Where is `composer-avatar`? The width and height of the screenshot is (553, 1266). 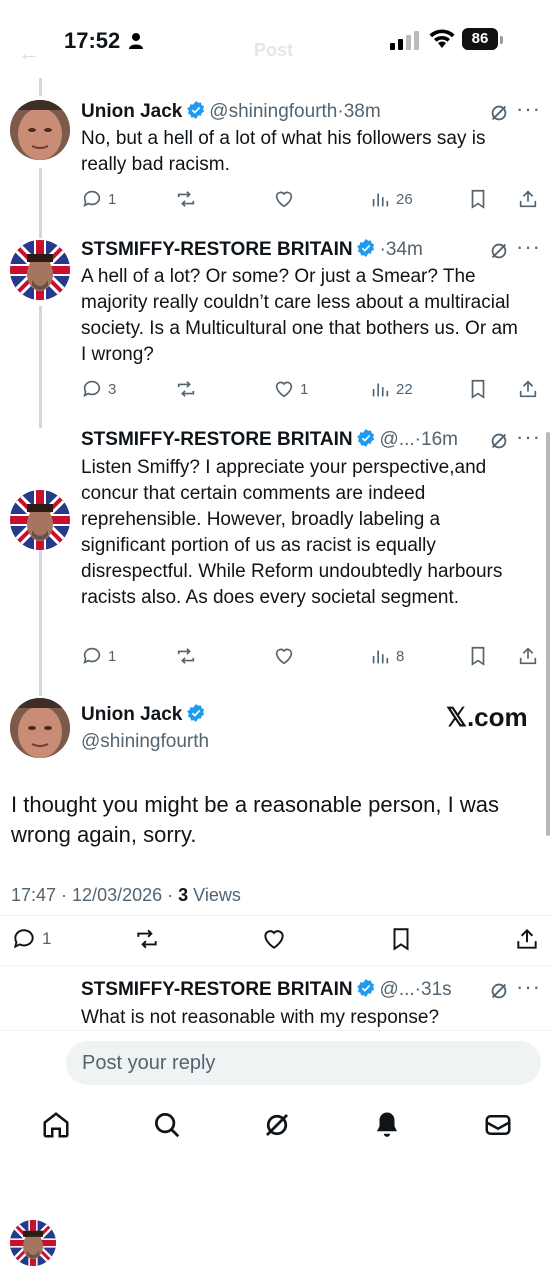
composer-avatar is located at coordinates (33, 1243).